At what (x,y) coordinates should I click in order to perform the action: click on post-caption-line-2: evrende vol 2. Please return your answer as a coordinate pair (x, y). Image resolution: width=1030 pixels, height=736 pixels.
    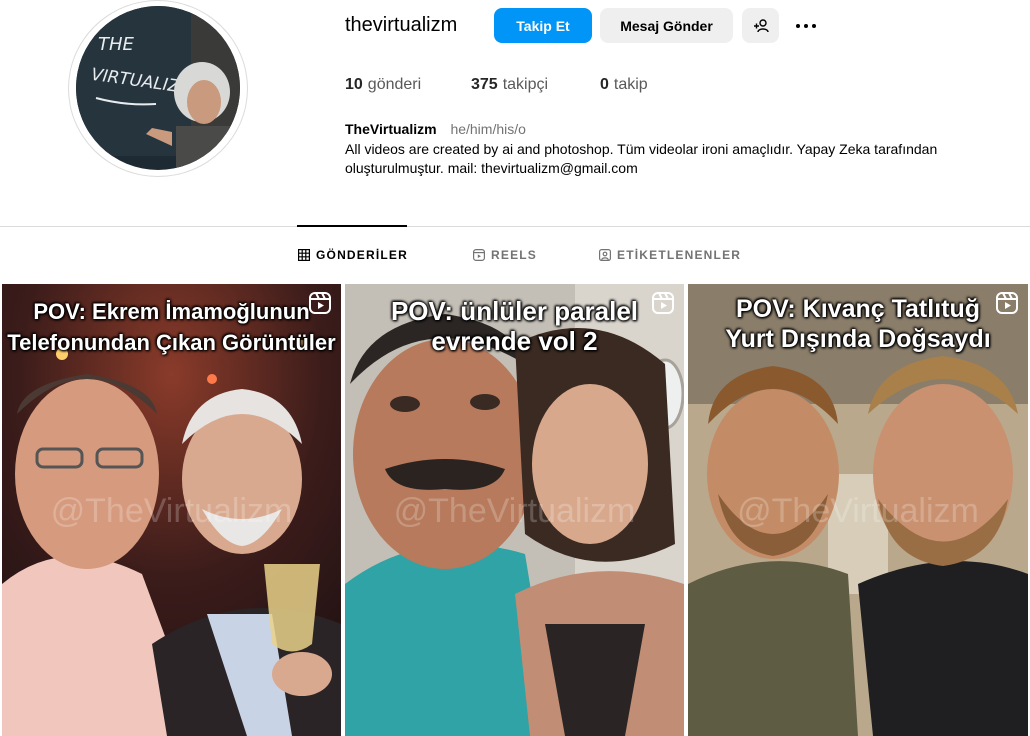
    Looking at the image, I should click on (514, 341).